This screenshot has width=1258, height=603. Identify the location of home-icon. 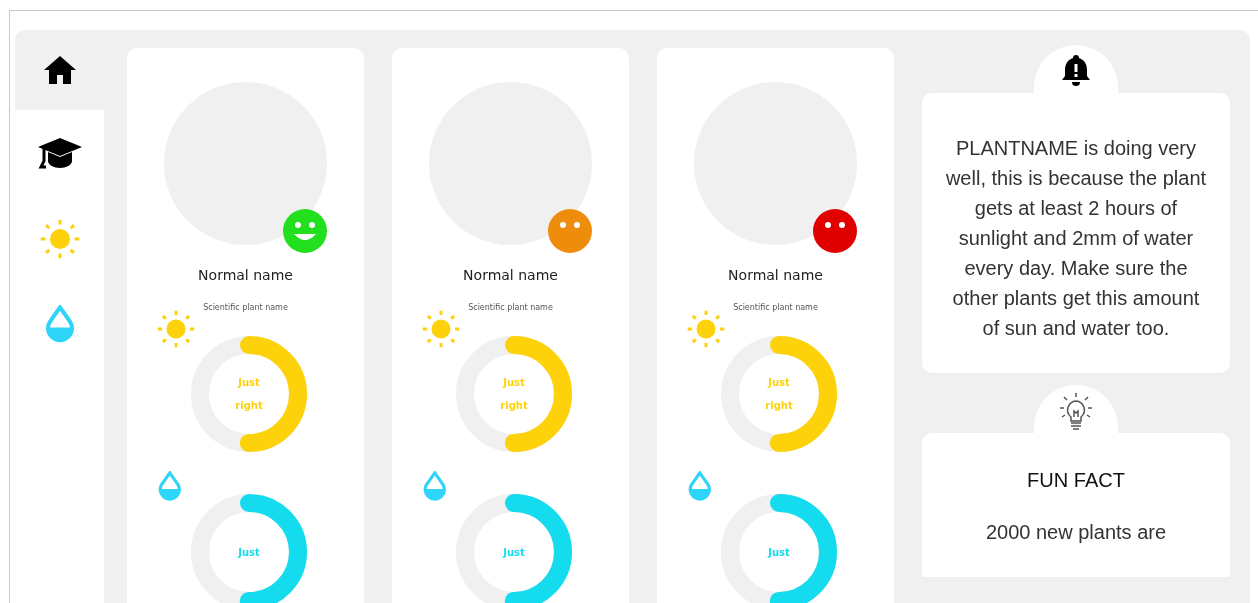
(59, 70).